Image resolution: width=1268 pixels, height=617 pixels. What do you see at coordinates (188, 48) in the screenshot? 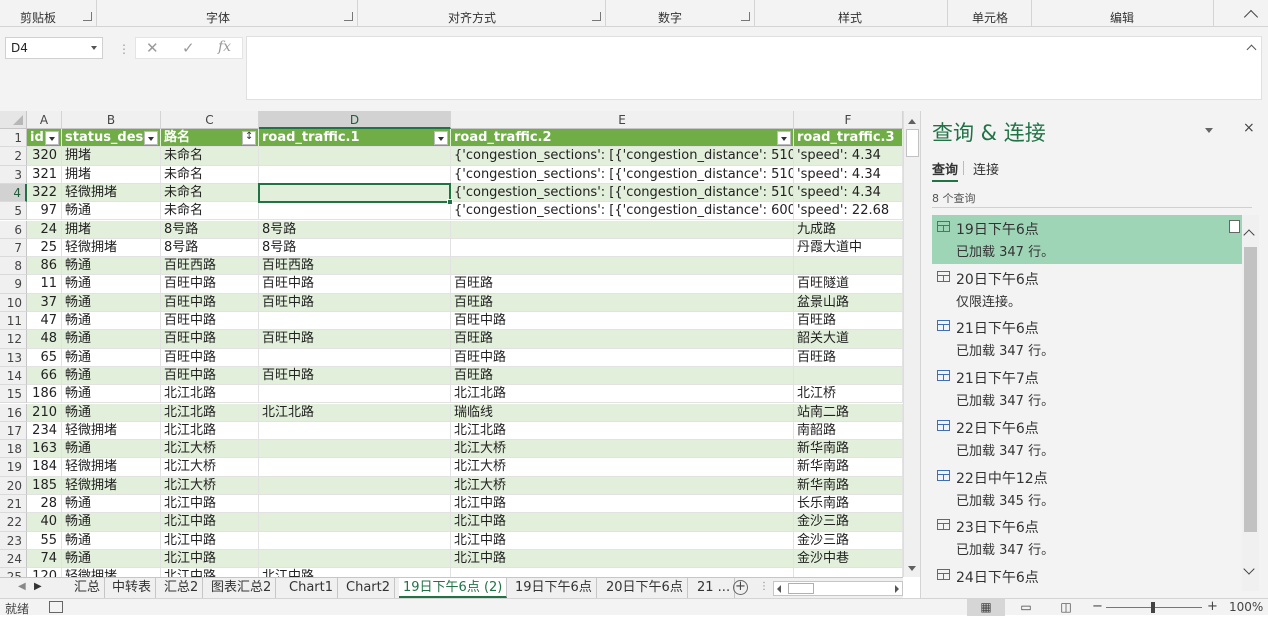
I see `enter-icon: ✓` at bounding box center [188, 48].